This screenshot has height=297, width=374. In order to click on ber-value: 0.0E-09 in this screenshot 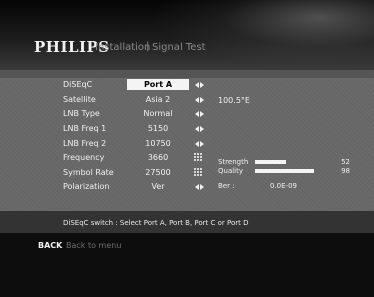, I will do `click(283, 186)`.